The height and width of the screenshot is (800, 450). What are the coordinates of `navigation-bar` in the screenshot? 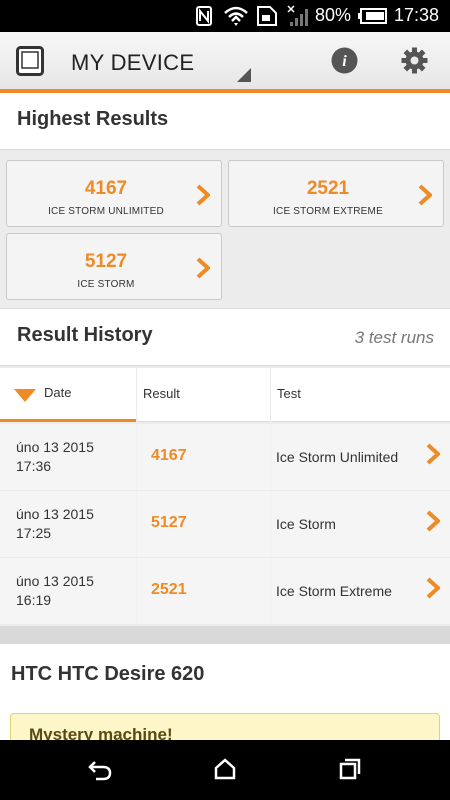 It's located at (225, 770).